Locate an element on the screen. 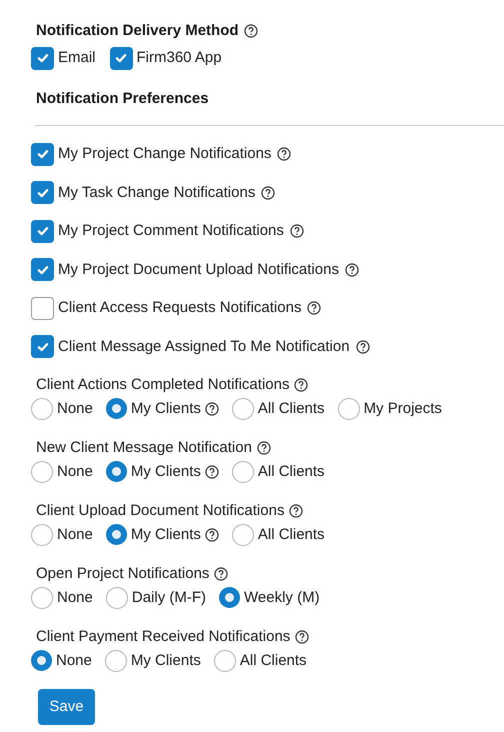 This screenshot has height=732, width=504. checkbox-label: Firm360 App is located at coordinates (179, 58).